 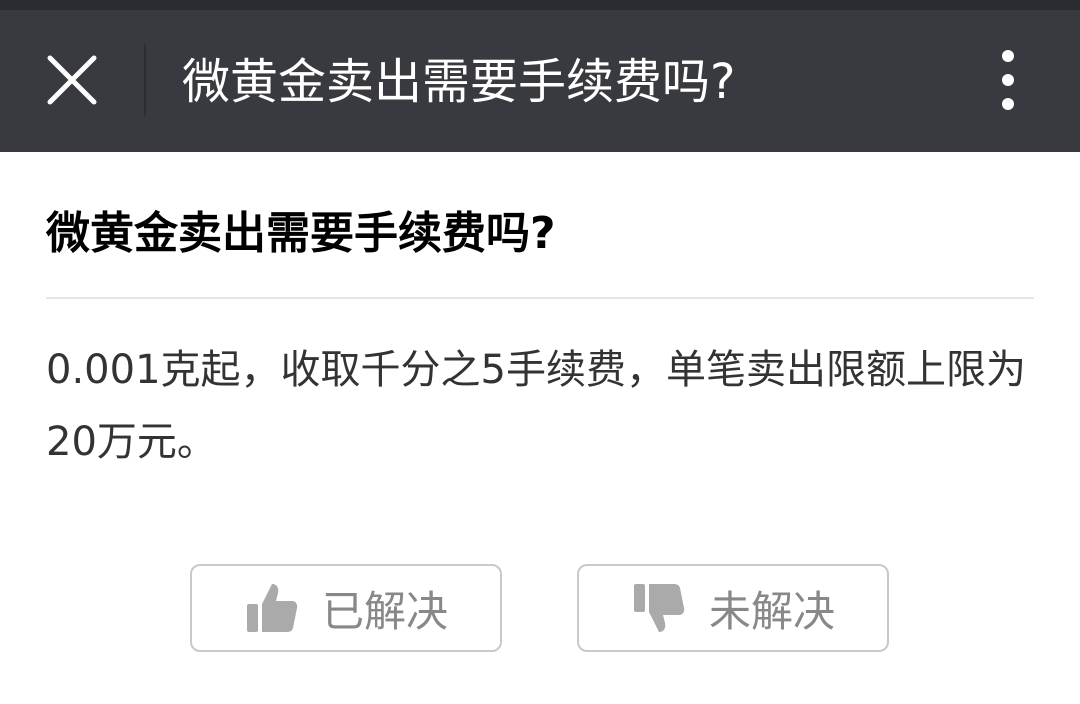 I want to click on title-divider, so click(x=540, y=298).